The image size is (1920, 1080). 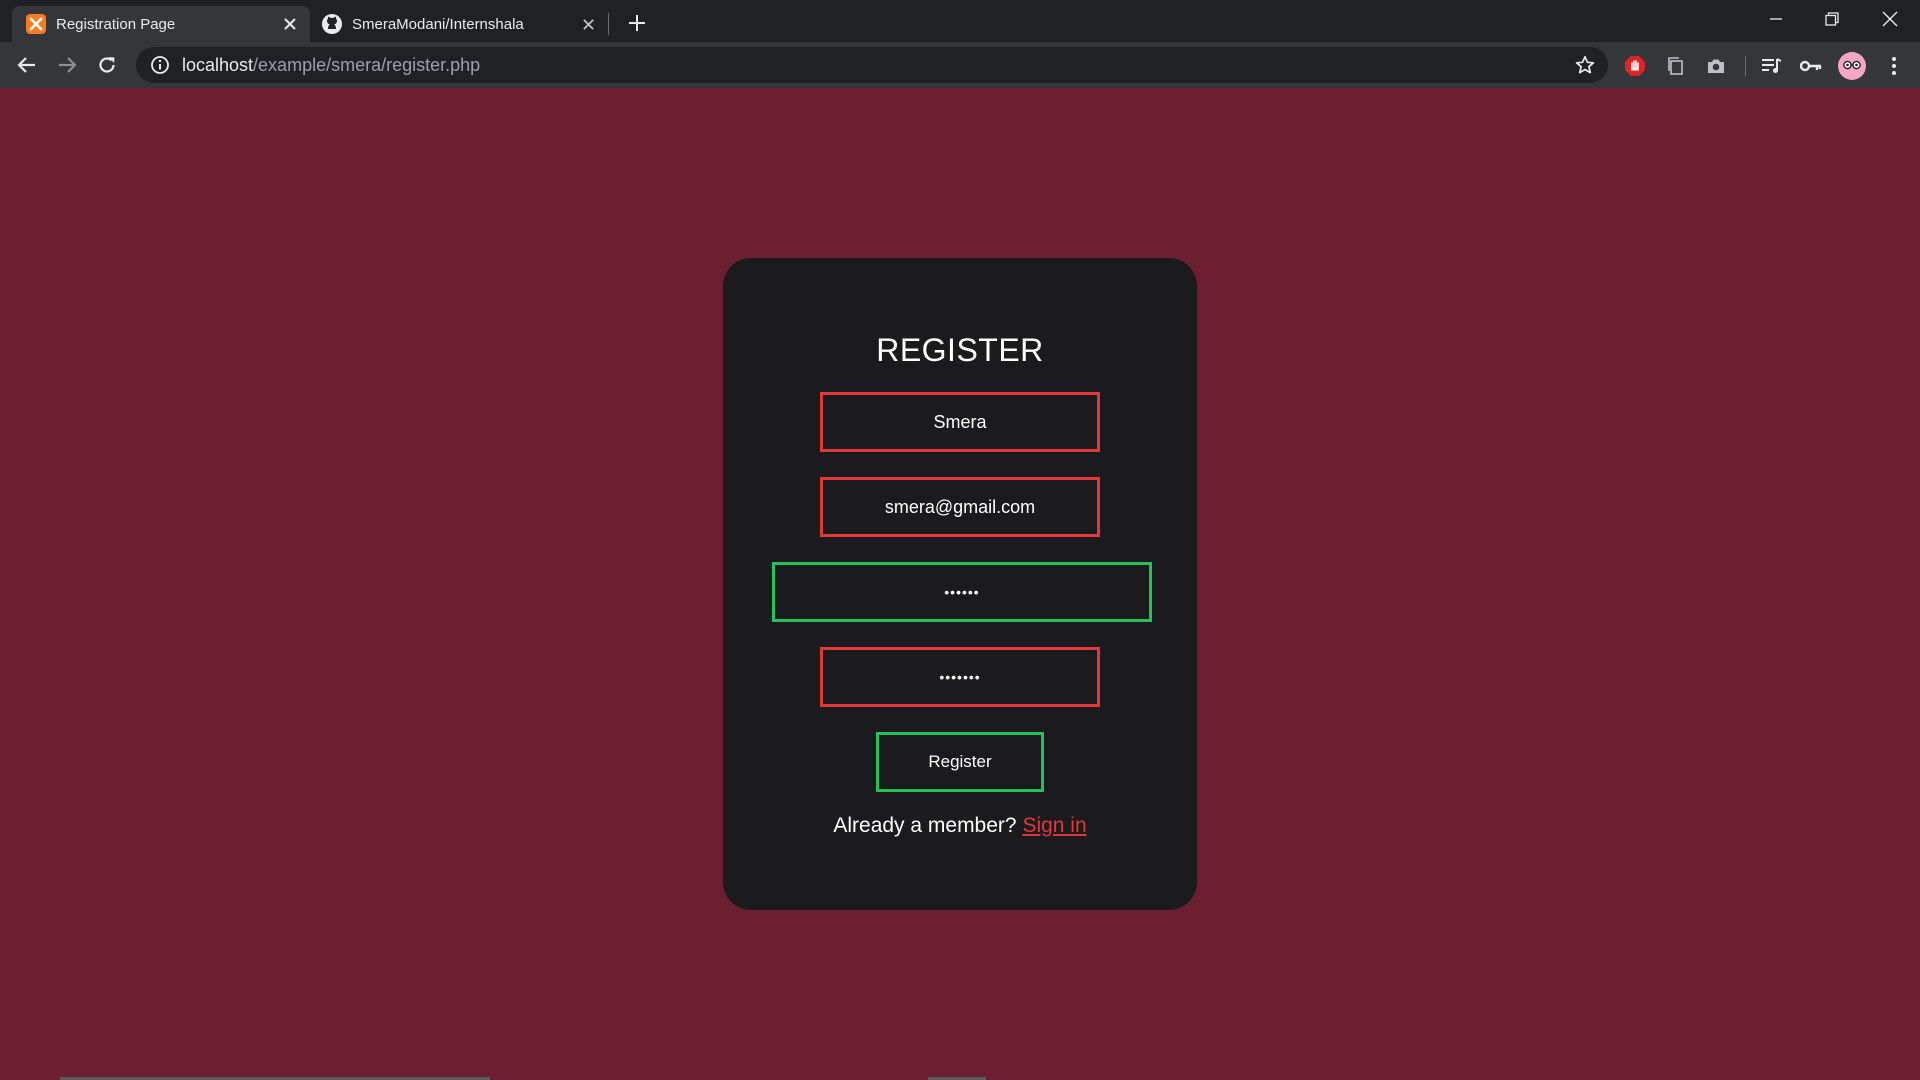 I want to click on stop-hand-icon, so click(x=1635, y=66).